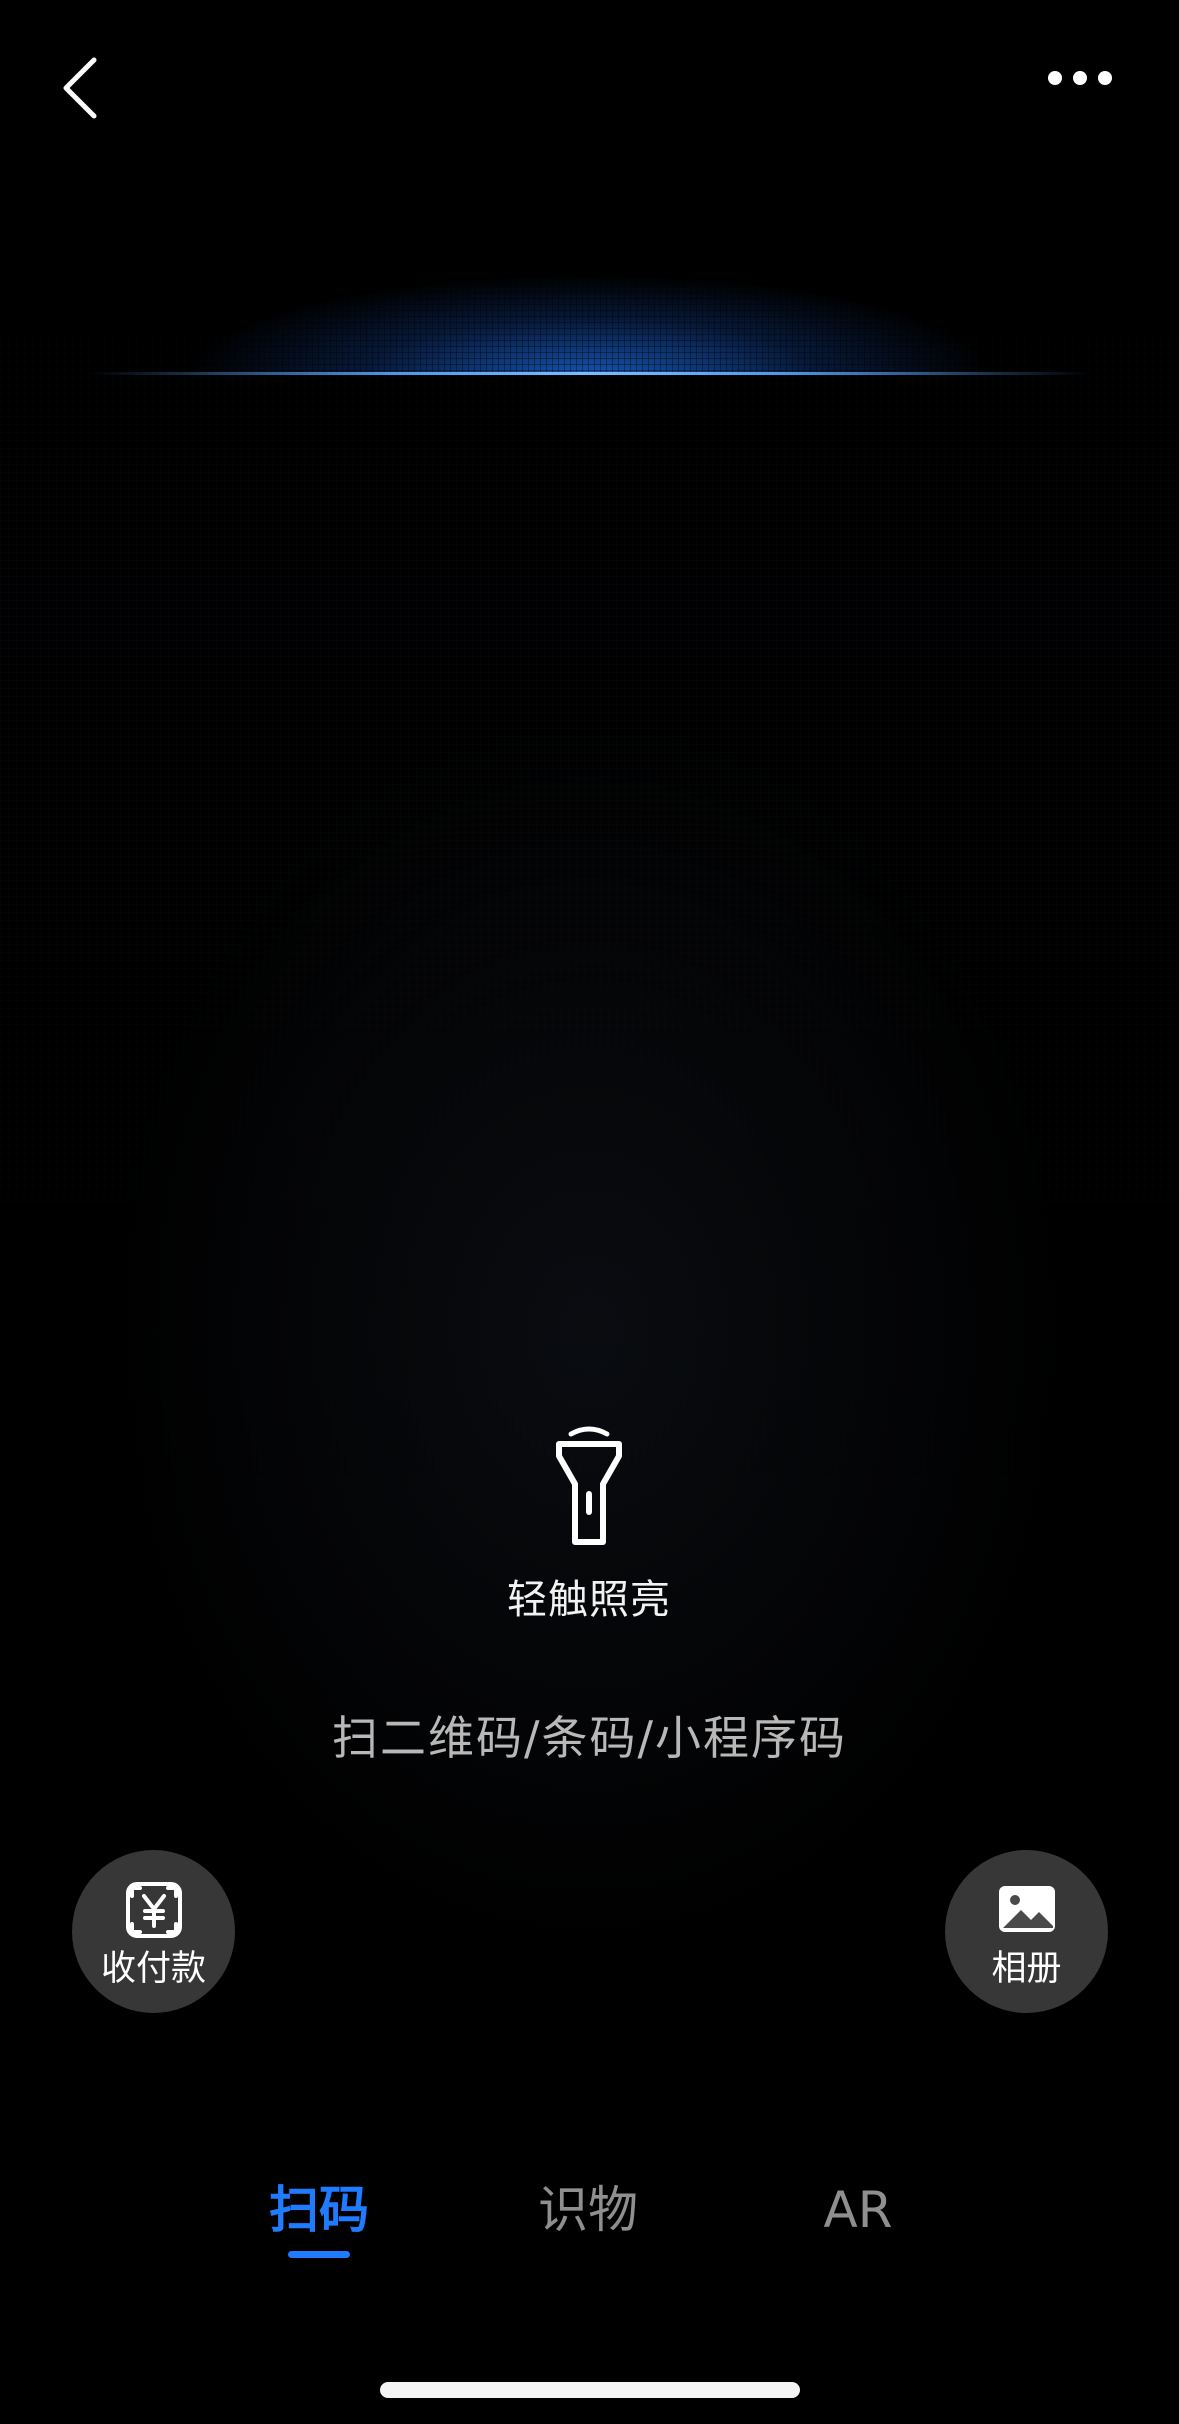 The width and height of the screenshot is (1179, 2424). I want to click on mode-tabs: 扫码 识物 AR, so click(589, 2220).